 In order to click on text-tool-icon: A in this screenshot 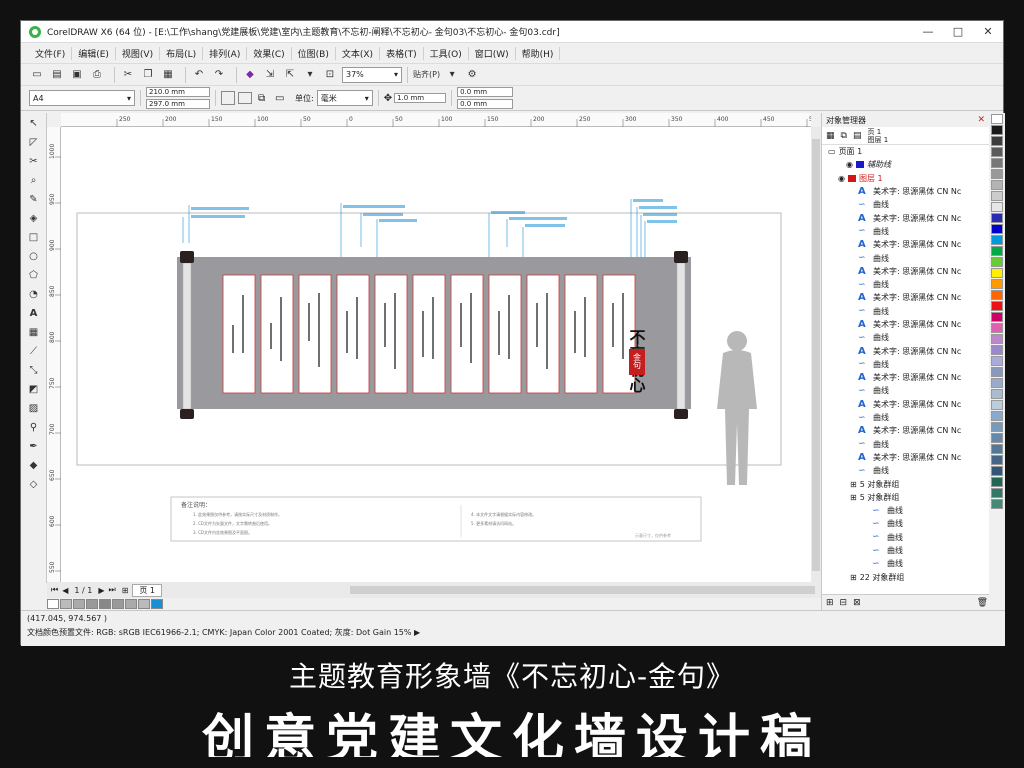, I will do `click(34, 313)`.